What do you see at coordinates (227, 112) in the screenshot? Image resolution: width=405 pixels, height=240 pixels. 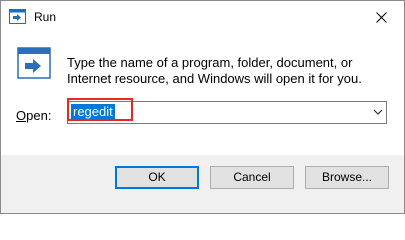 I see `open-combobox: regedit` at bounding box center [227, 112].